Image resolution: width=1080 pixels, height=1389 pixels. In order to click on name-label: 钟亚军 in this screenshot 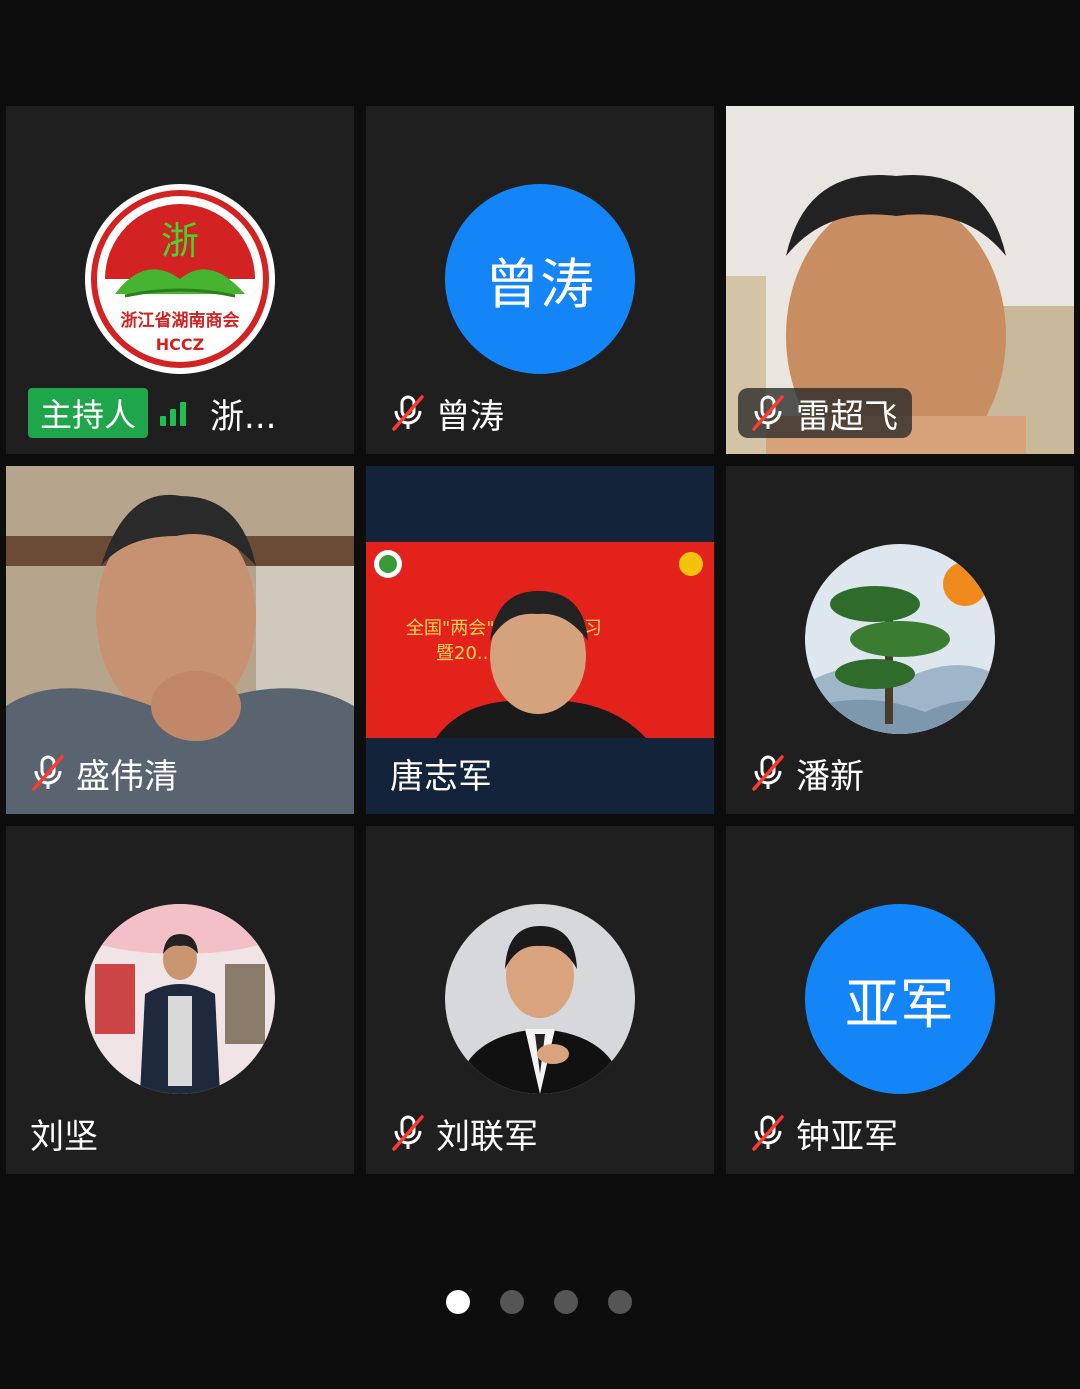, I will do `click(823, 1133)`.